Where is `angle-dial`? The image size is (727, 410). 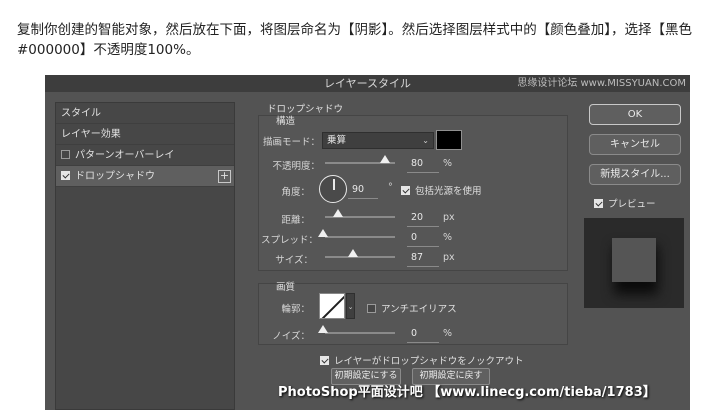 angle-dial is located at coordinates (333, 189).